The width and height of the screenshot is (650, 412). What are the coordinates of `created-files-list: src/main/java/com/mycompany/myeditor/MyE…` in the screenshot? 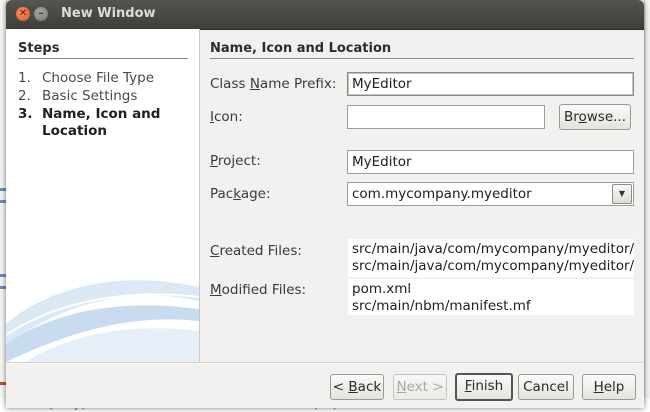 It's located at (491, 258).